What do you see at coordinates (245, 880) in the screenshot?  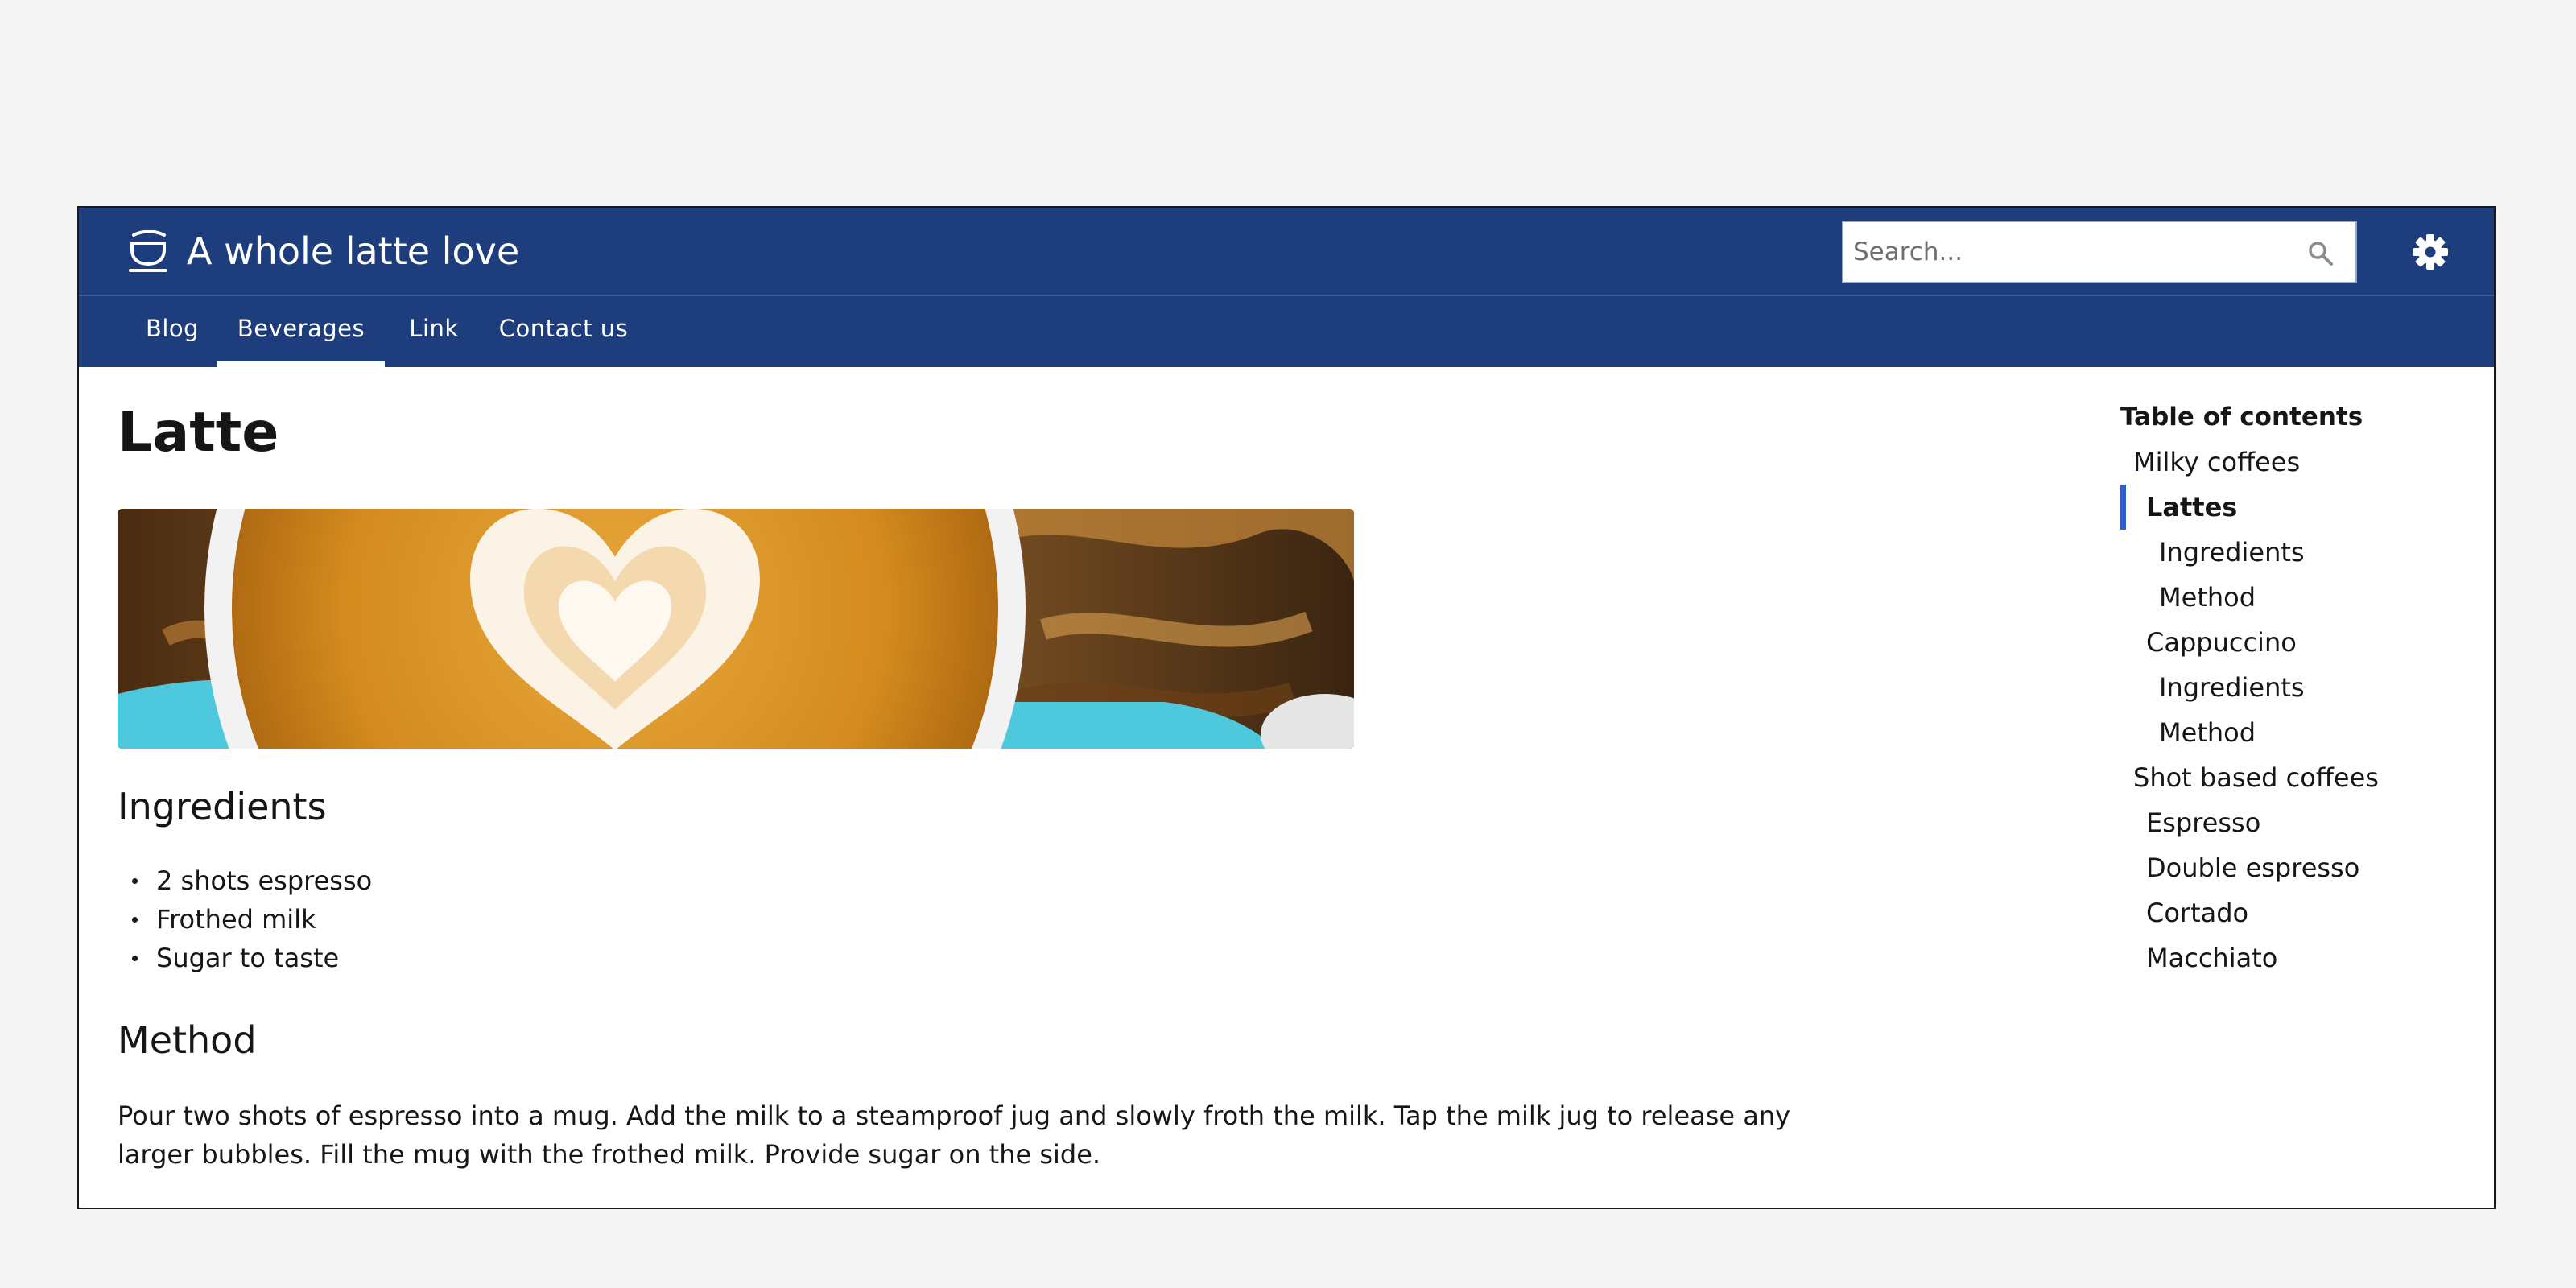 I see `list-item: 2 shots espresso` at bounding box center [245, 880].